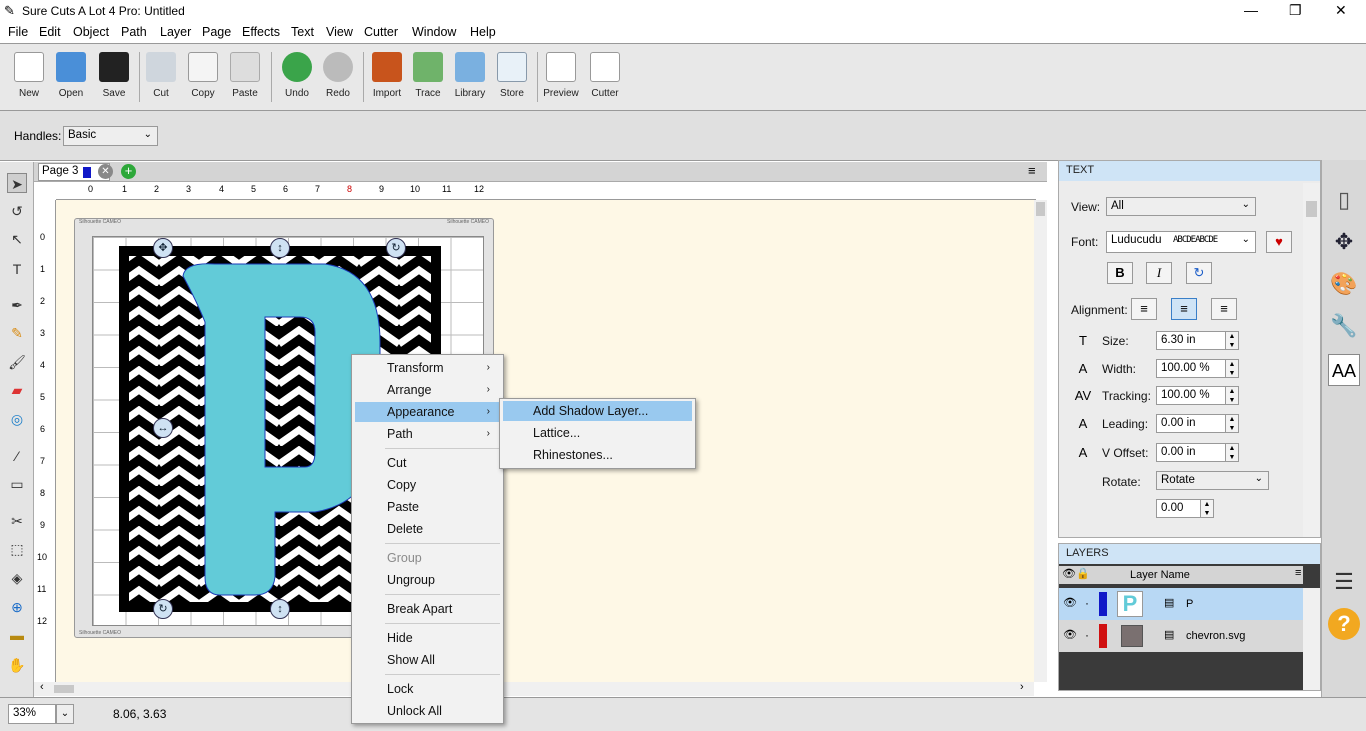  What do you see at coordinates (1344, 624) in the screenshot?
I see `help-icon: ?` at bounding box center [1344, 624].